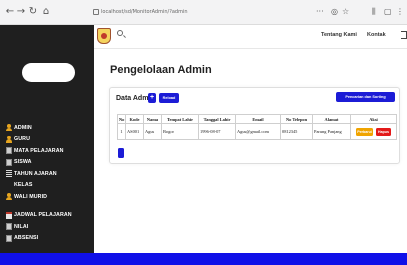 The image size is (407, 265). What do you see at coordinates (152, 119) in the screenshot?
I see `column-header: Nama` at bounding box center [152, 119].